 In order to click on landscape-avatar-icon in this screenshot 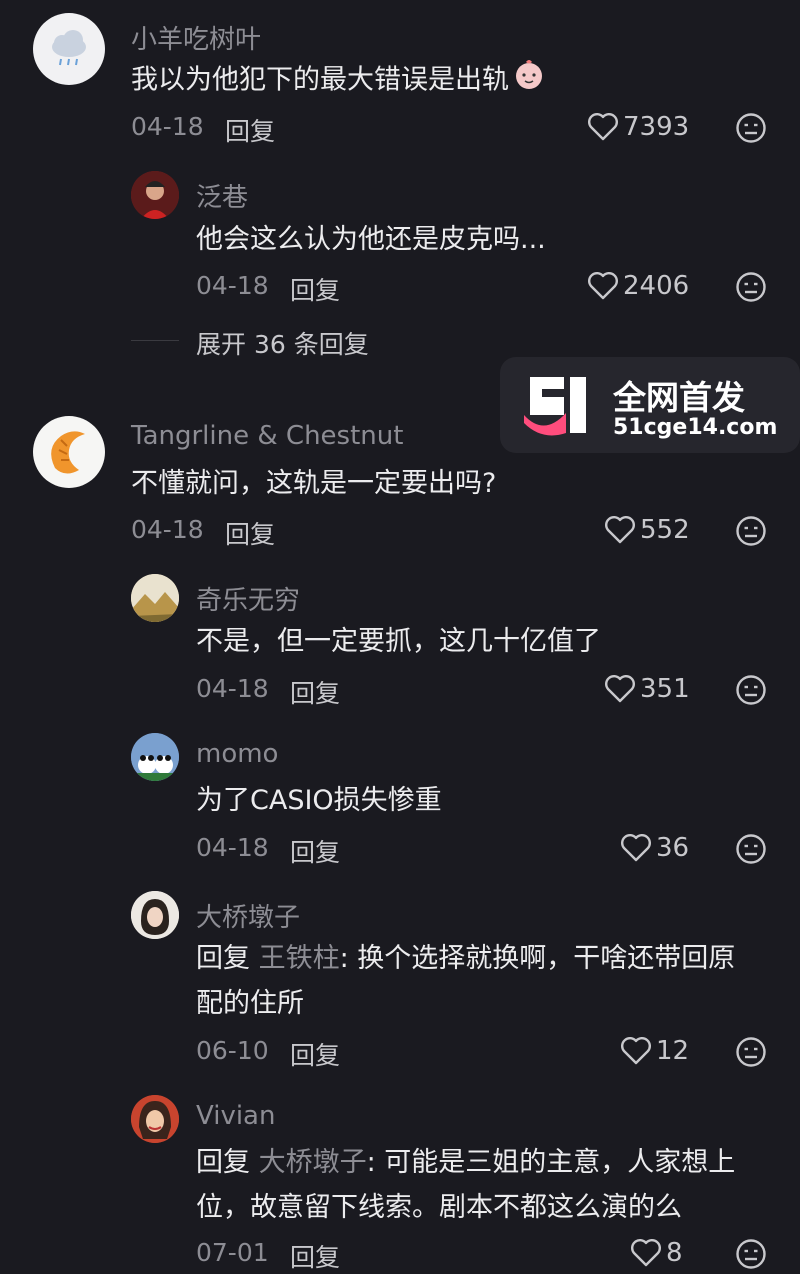, I will do `click(155, 598)`.